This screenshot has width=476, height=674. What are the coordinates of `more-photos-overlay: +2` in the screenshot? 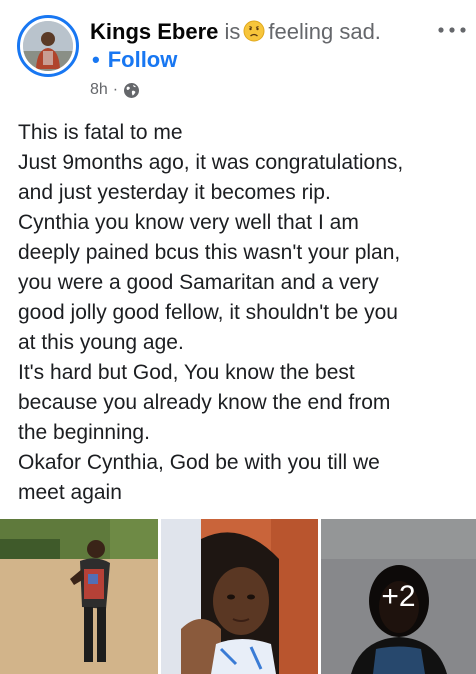 It's located at (398, 596).